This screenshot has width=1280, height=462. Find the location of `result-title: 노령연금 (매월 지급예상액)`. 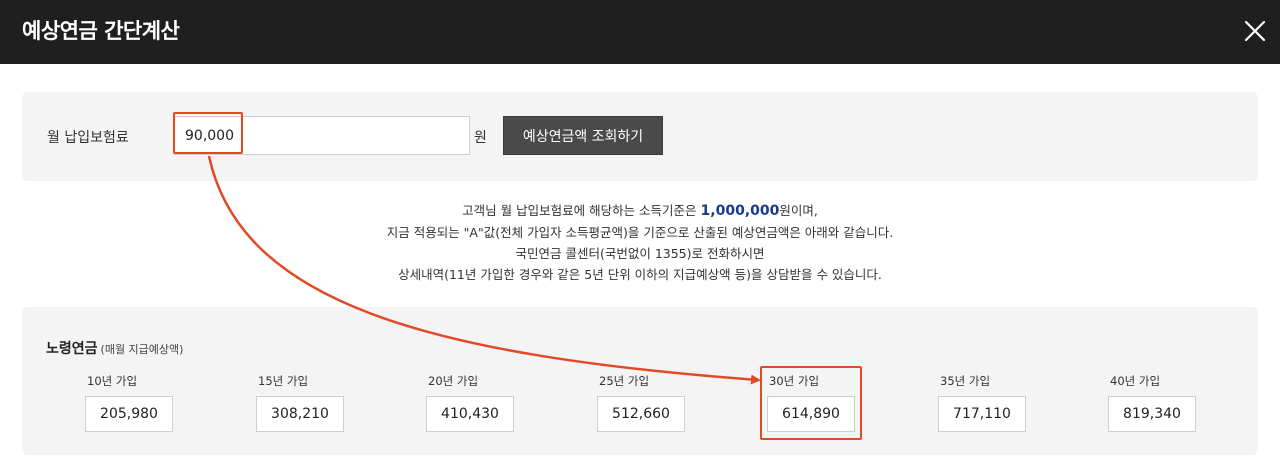

result-title: 노령연금 (매월 지급예상액) is located at coordinates (115, 349).